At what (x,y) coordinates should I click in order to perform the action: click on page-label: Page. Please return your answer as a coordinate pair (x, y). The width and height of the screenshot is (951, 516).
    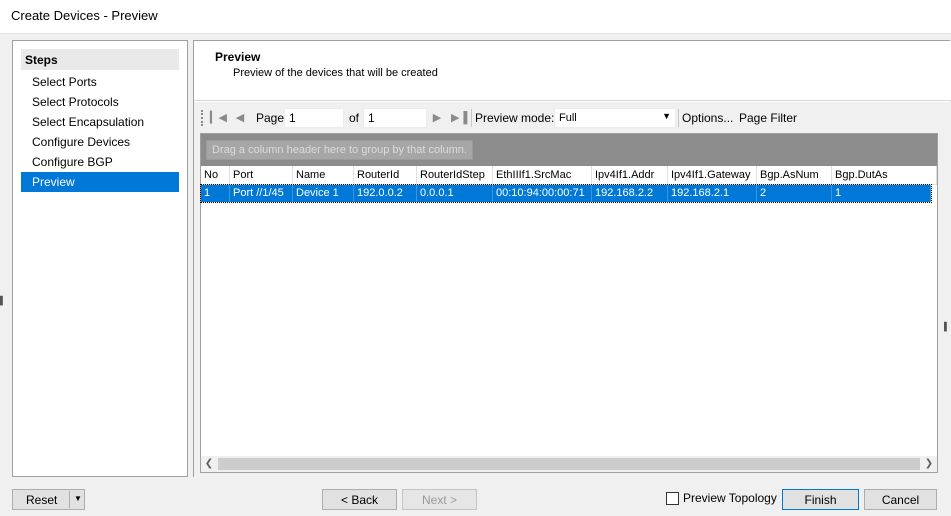
    Looking at the image, I should click on (270, 118).